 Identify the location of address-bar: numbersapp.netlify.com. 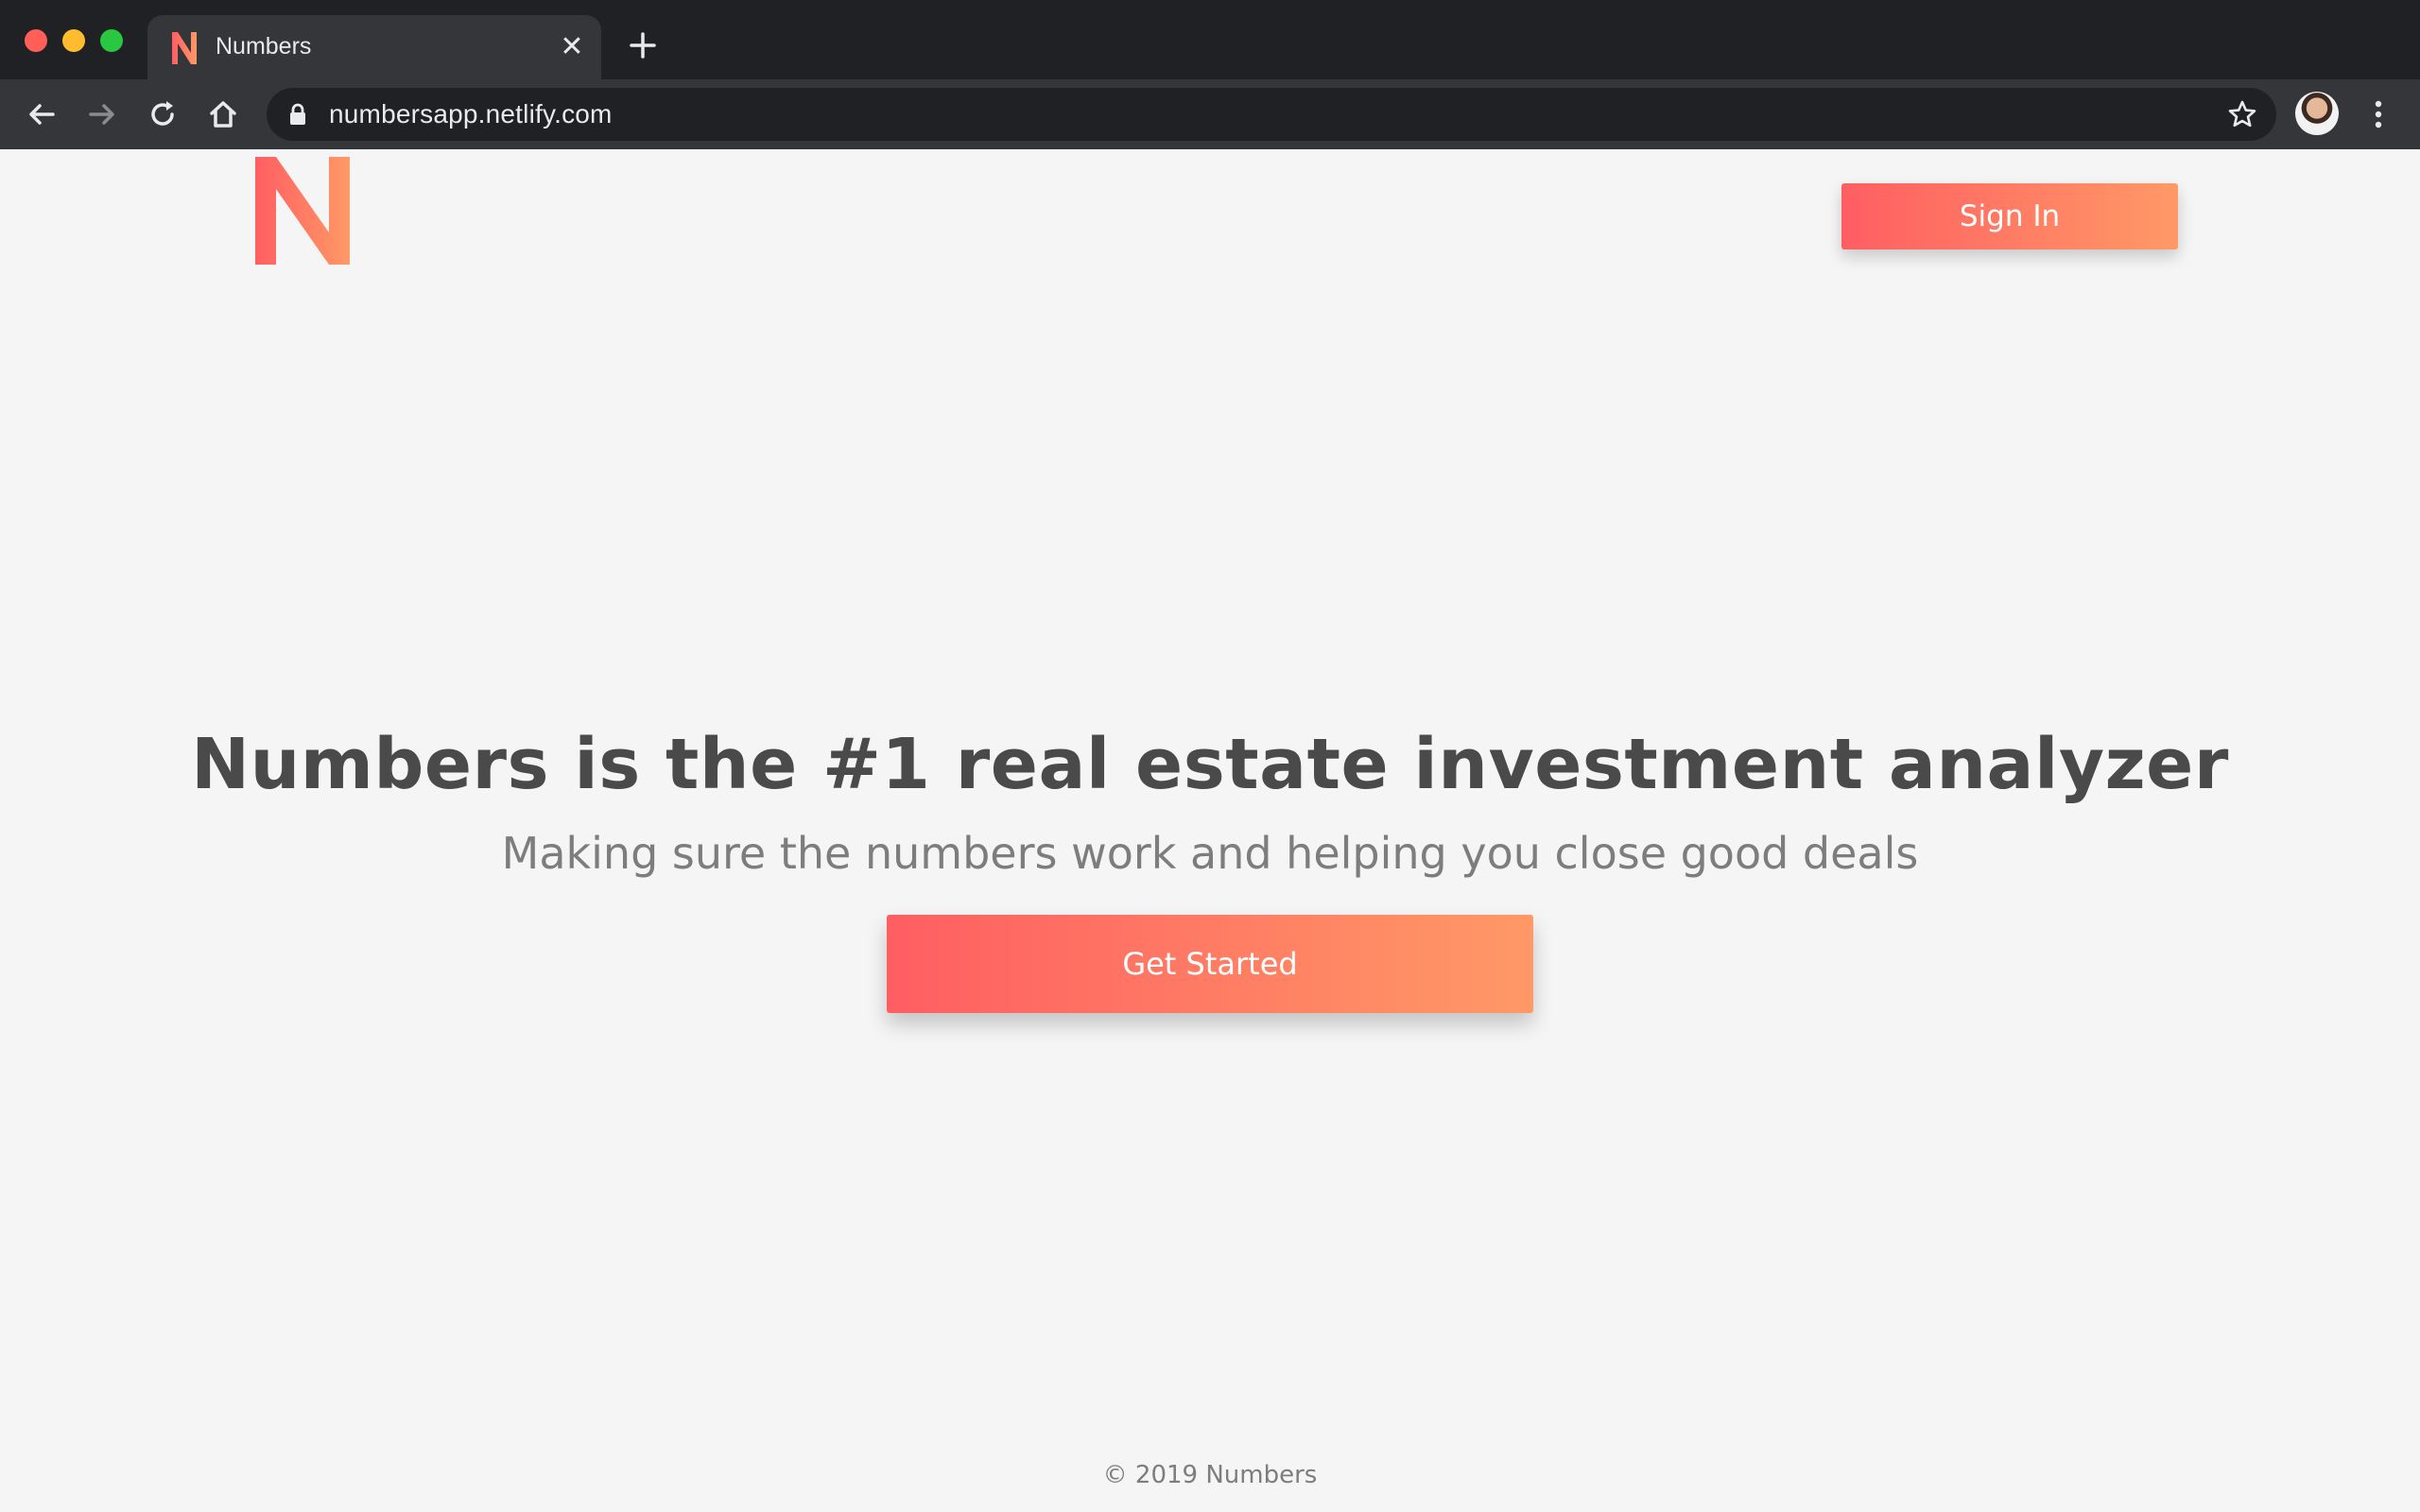
(1271, 114).